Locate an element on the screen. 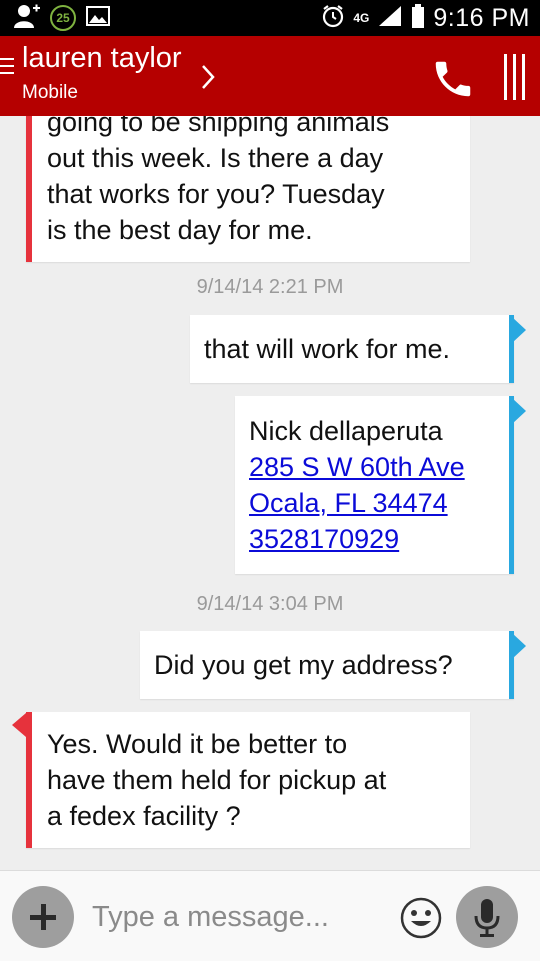 The height and width of the screenshot is (961, 540). conversation-header: lauren taylor Mobile is located at coordinates (270, 76).